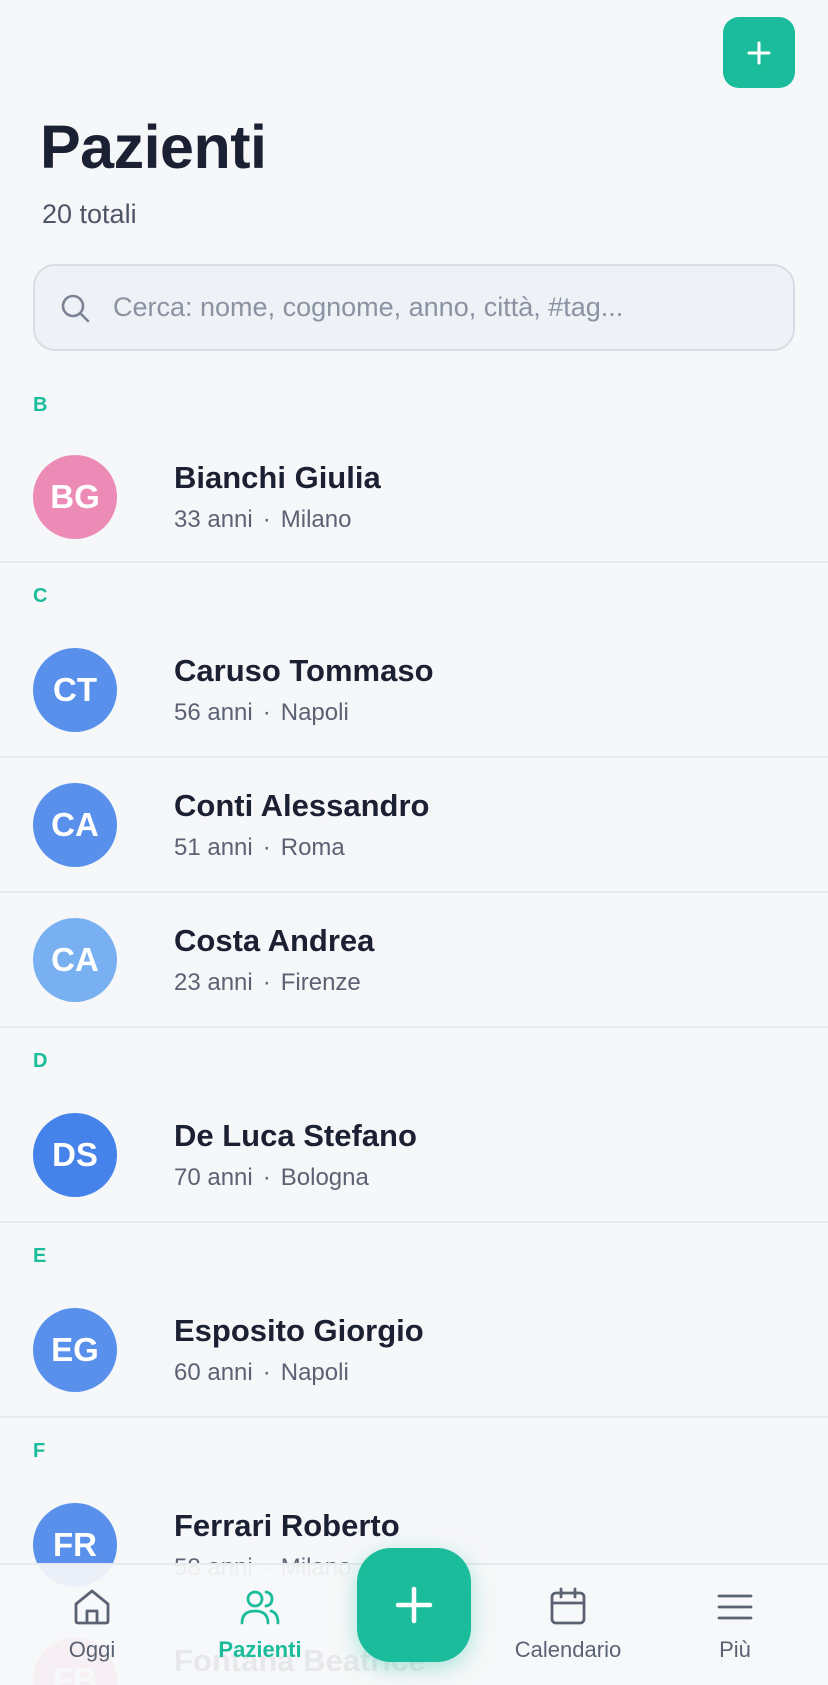  I want to click on patient-row: EG Esposito Giorgio 60 anni · Napoli, so click(414, 1350).